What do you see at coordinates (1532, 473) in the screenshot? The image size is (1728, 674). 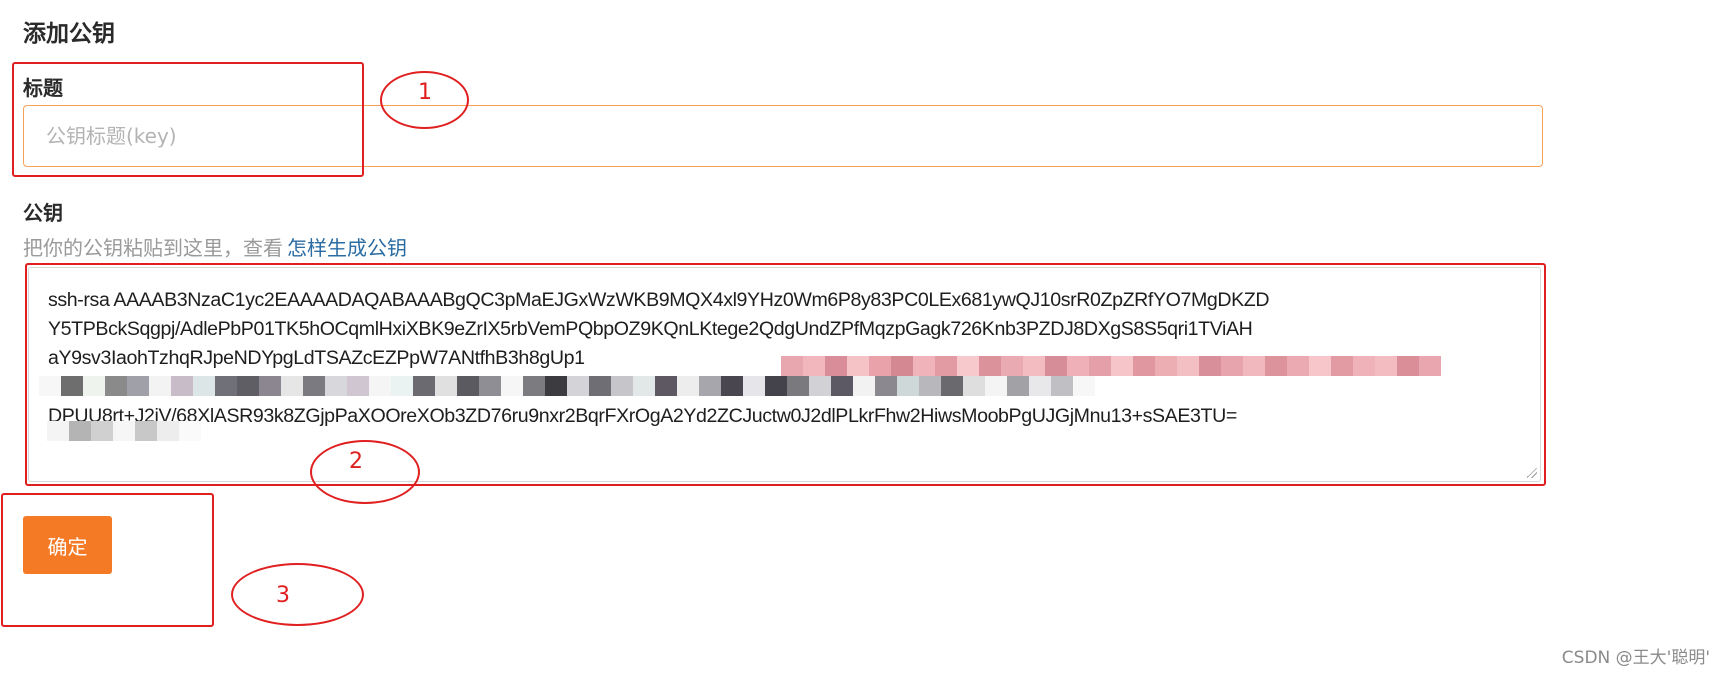 I see `resize-handle-icon` at bounding box center [1532, 473].